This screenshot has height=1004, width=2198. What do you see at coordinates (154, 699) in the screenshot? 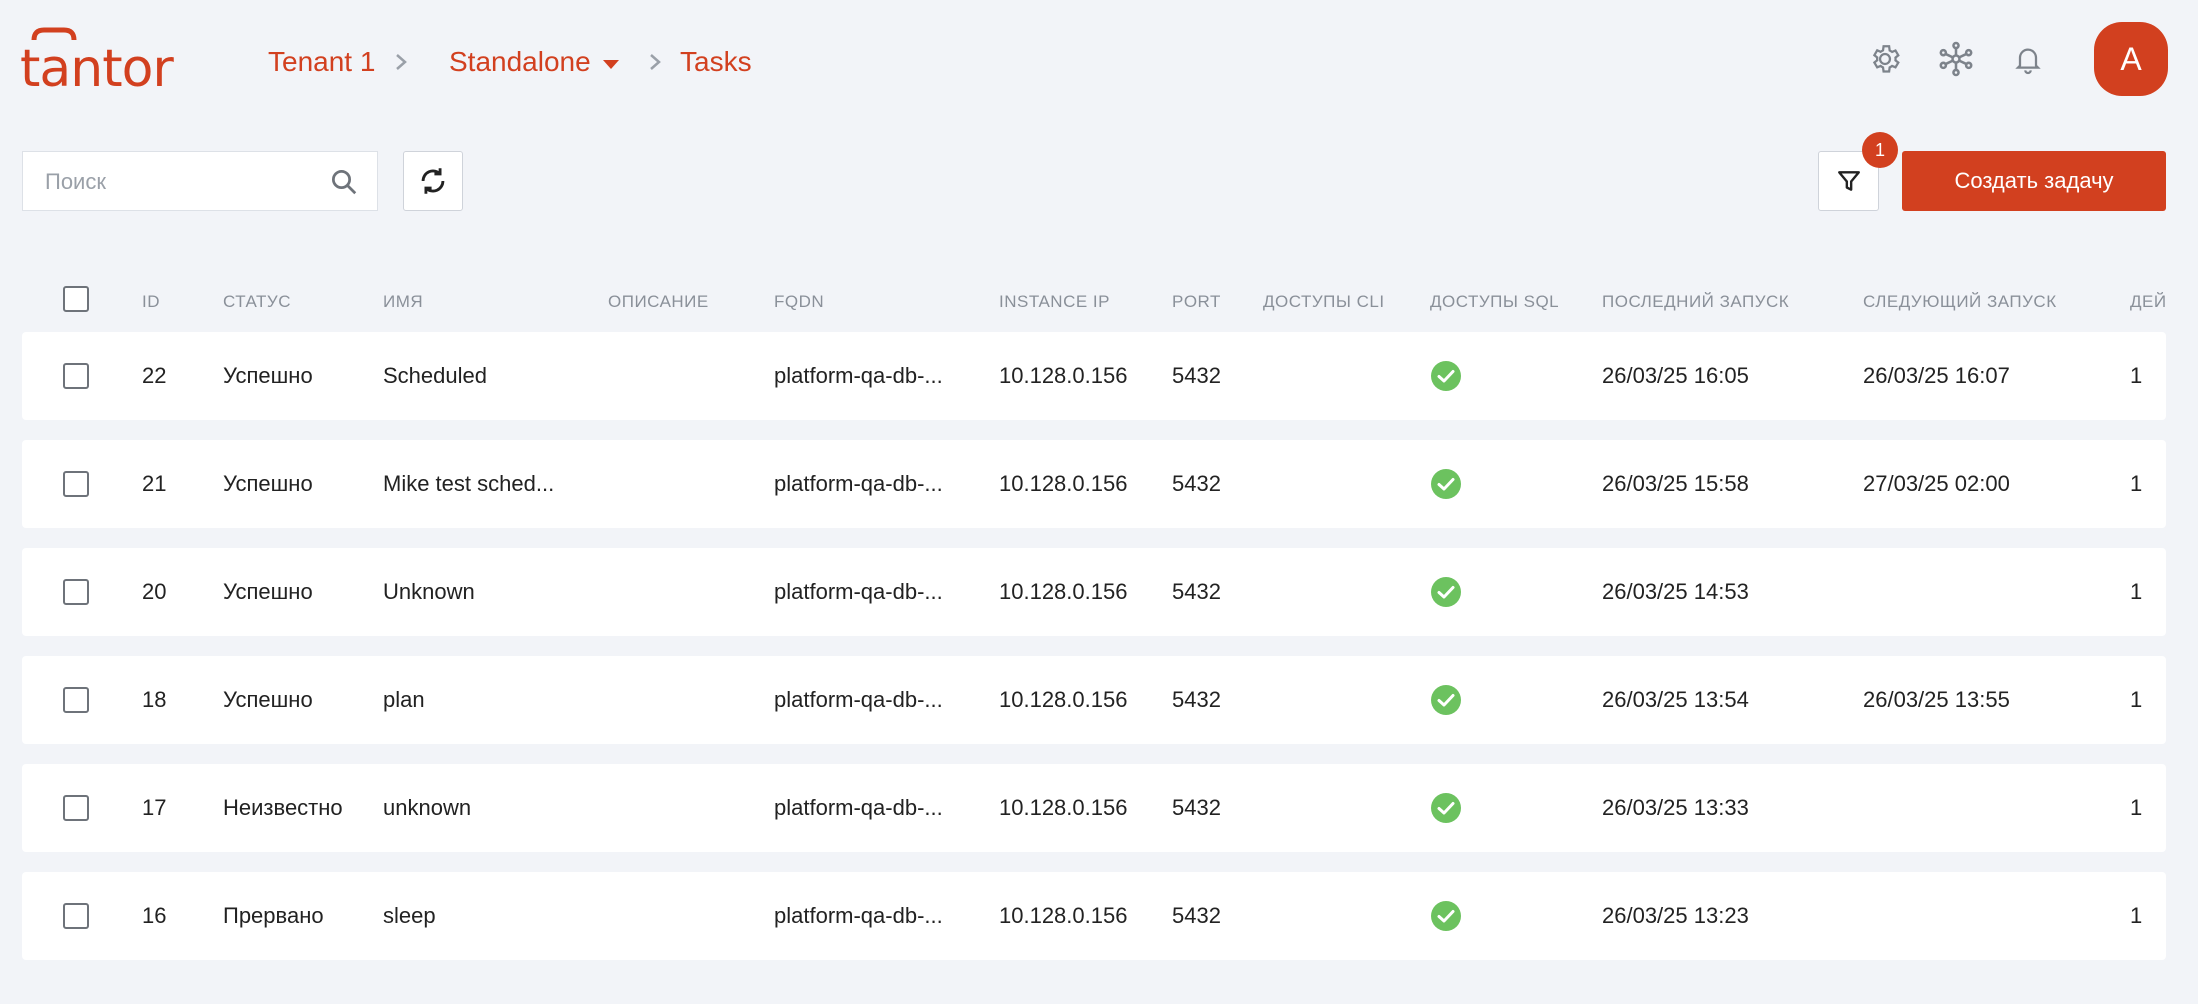
I see `cell-id: 18` at bounding box center [154, 699].